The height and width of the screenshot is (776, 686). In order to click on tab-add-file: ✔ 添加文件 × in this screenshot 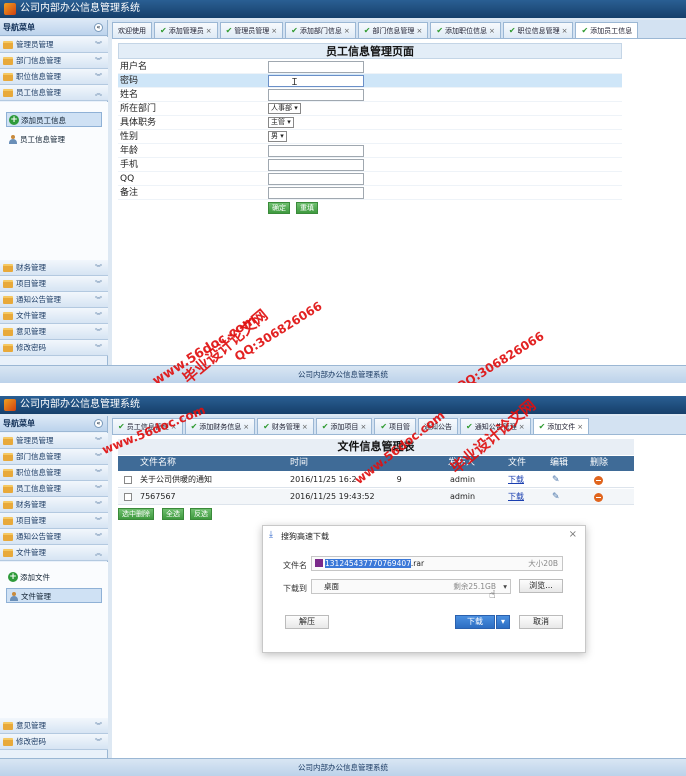, I will do `click(561, 426)`.